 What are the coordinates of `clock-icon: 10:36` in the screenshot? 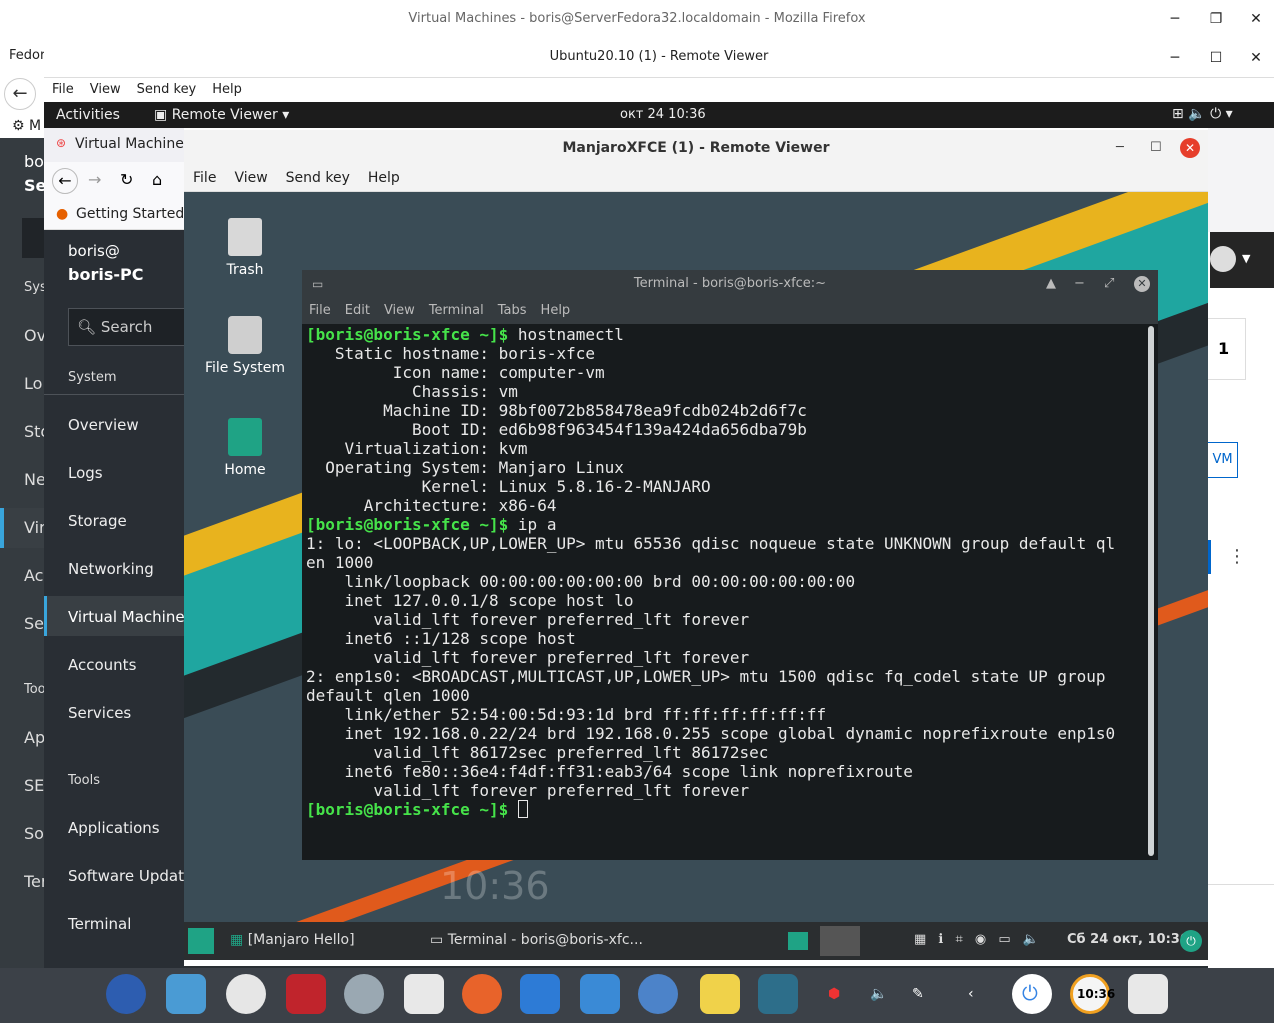 It's located at (1092, 994).